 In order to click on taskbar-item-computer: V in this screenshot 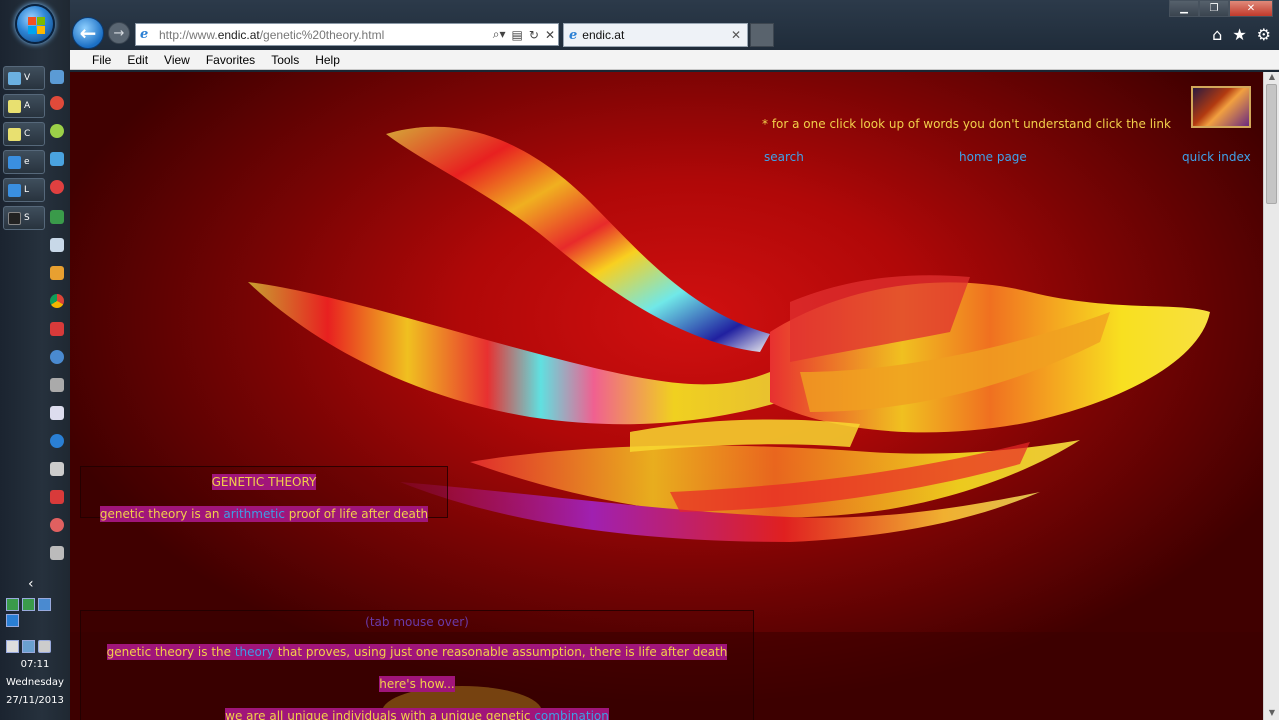, I will do `click(24, 78)`.